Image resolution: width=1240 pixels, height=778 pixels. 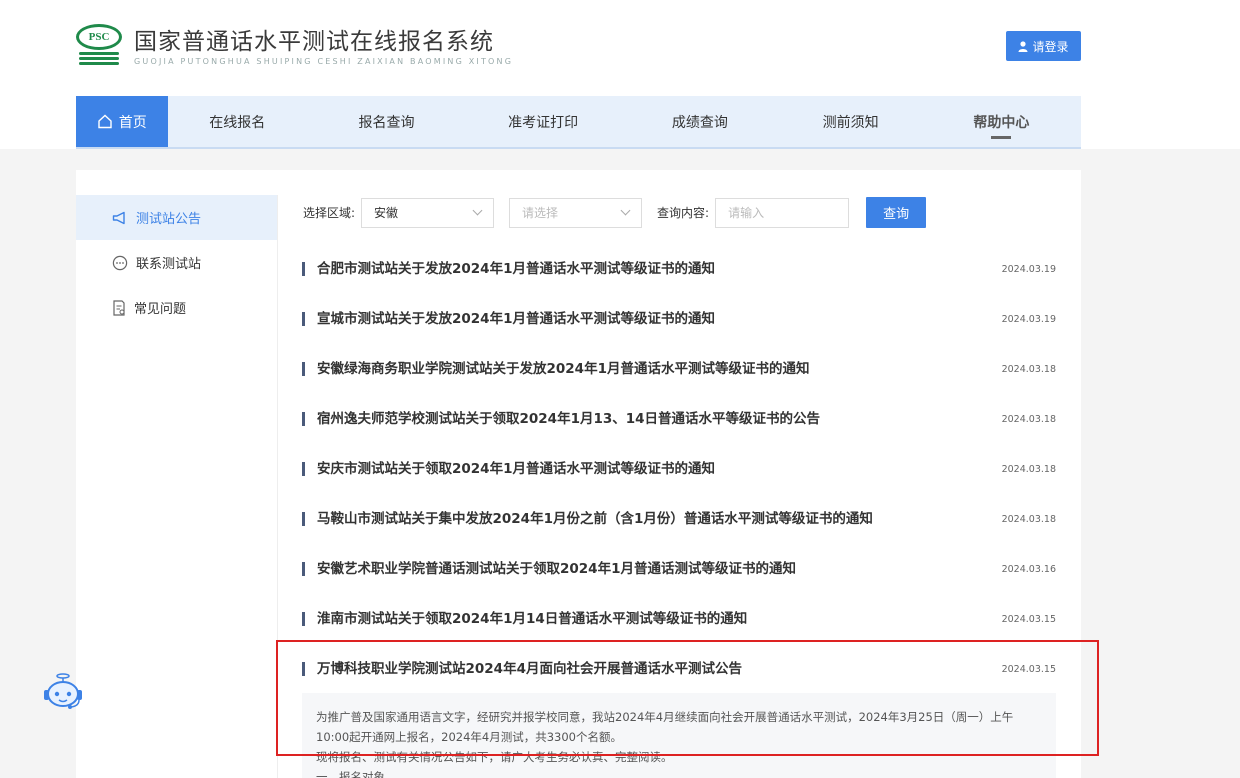 I want to click on sidebar-item-faq: 常见问题, so click(x=176, y=307).